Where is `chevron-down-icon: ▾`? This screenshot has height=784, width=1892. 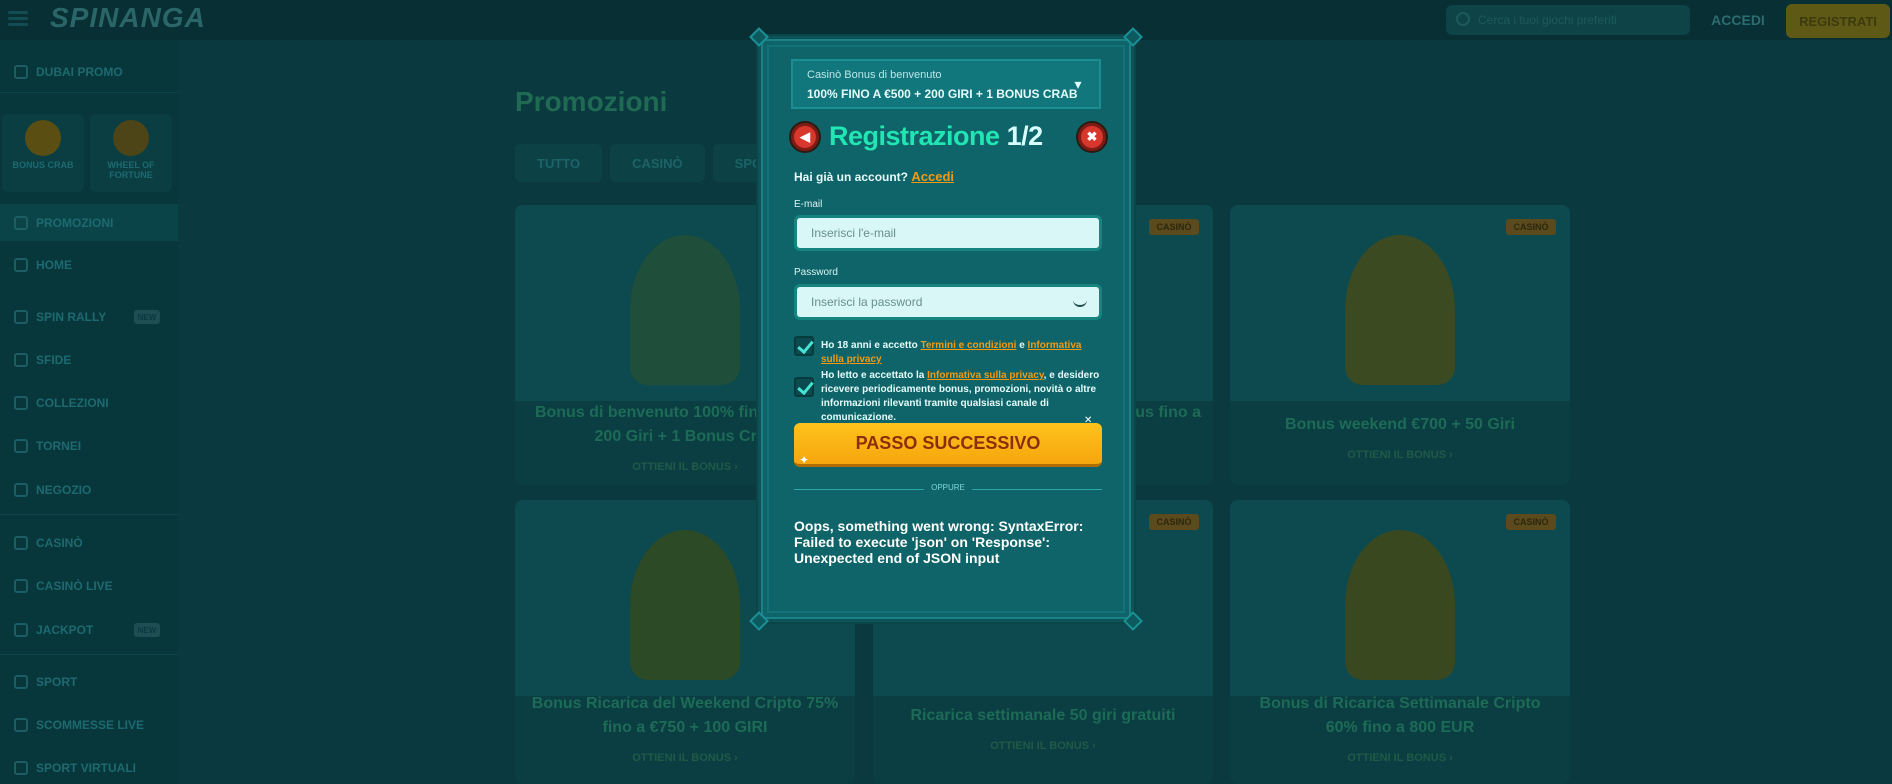 chevron-down-icon: ▾ is located at coordinates (1078, 84).